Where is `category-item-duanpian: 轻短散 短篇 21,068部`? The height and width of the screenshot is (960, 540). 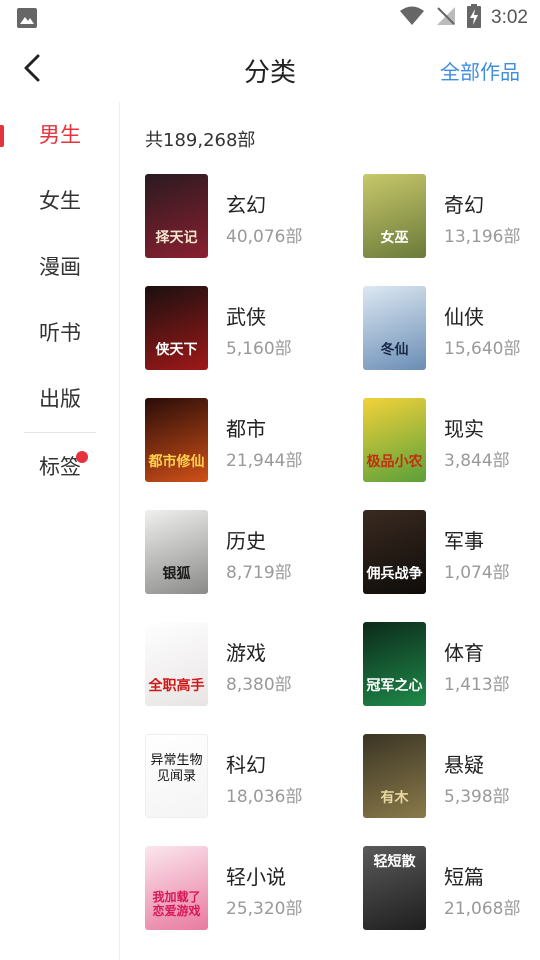
category-item-duanpian: 轻短散 短篇 21,068部 is located at coordinates (451, 888).